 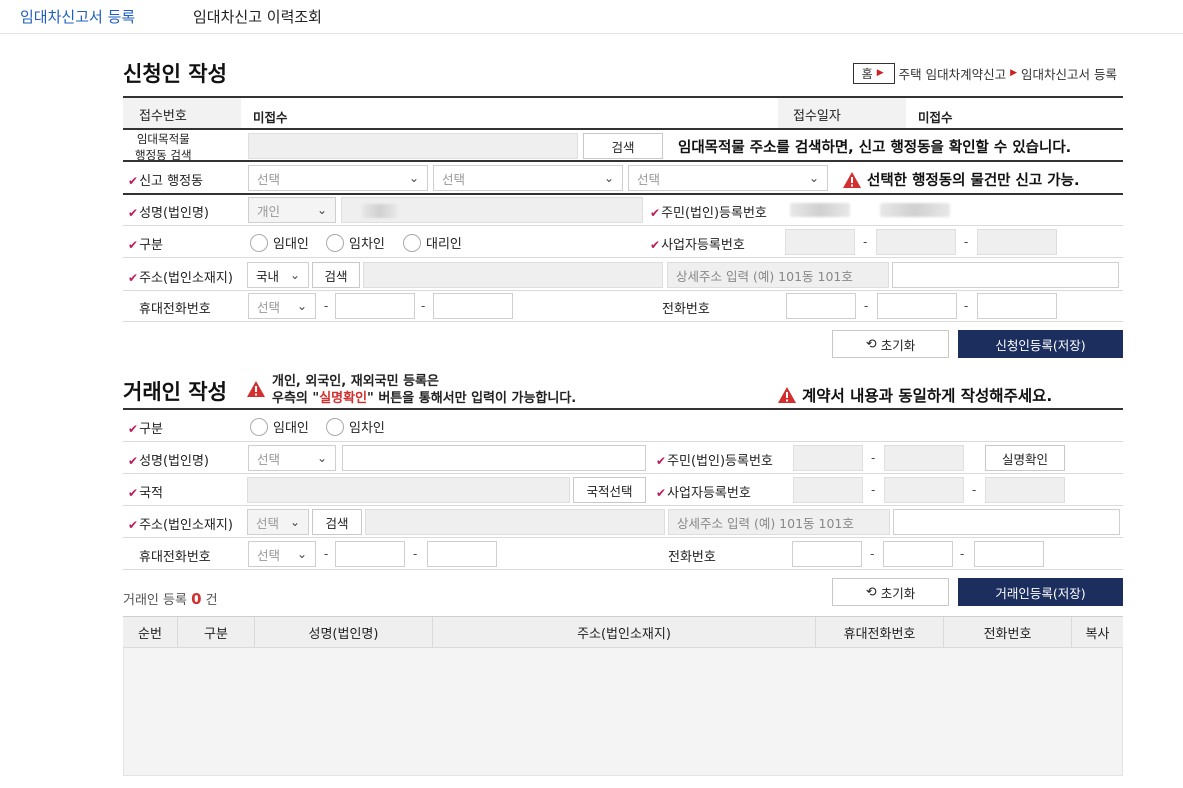 I want to click on reset-label: 초기화, so click(x=898, y=593).